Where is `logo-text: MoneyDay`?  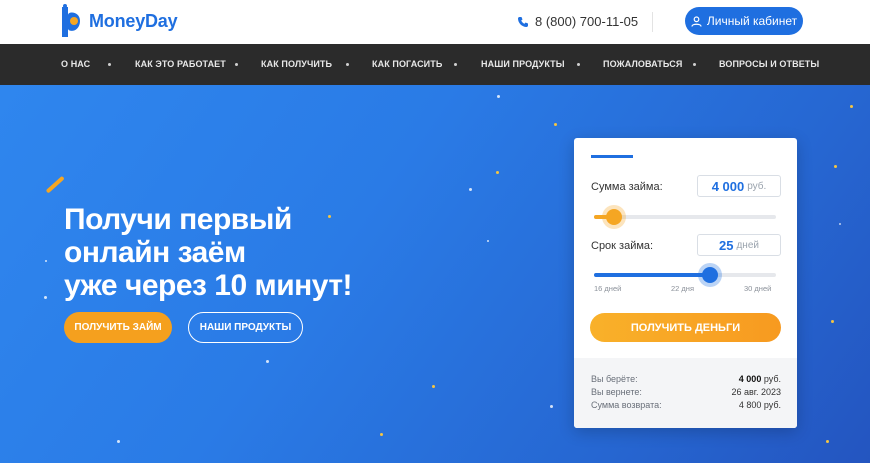 logo-text: MoneyDay is located at coordinates (133, 20).